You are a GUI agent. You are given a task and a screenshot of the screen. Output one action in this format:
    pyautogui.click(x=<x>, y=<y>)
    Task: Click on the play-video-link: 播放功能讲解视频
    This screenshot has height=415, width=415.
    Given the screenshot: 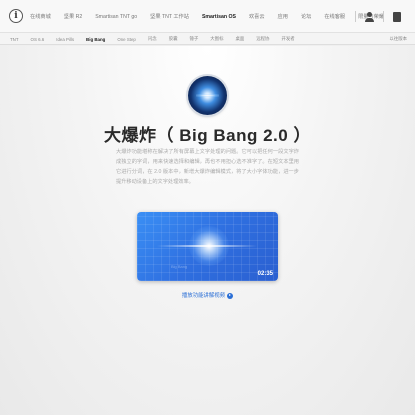 What is the action you would take?
    pyautogui.click(x=207, y=295)
    